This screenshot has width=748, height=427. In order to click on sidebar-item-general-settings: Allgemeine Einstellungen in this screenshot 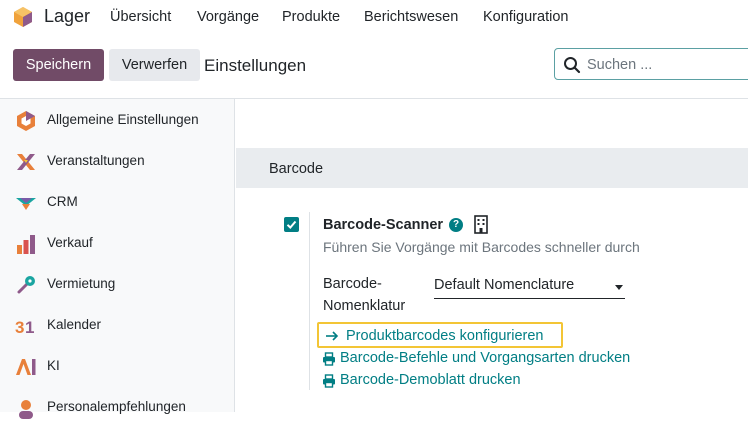, I will do `click(117, 120)`.